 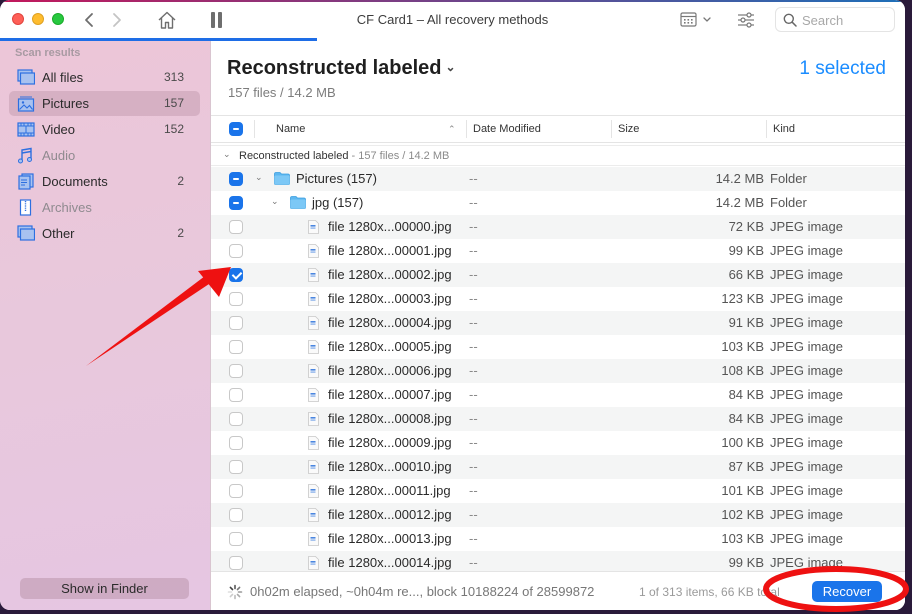 What do you see at coordinates (25, 155) in the screenshot?
I see `audio-icon` at bounding box center [25, 155].